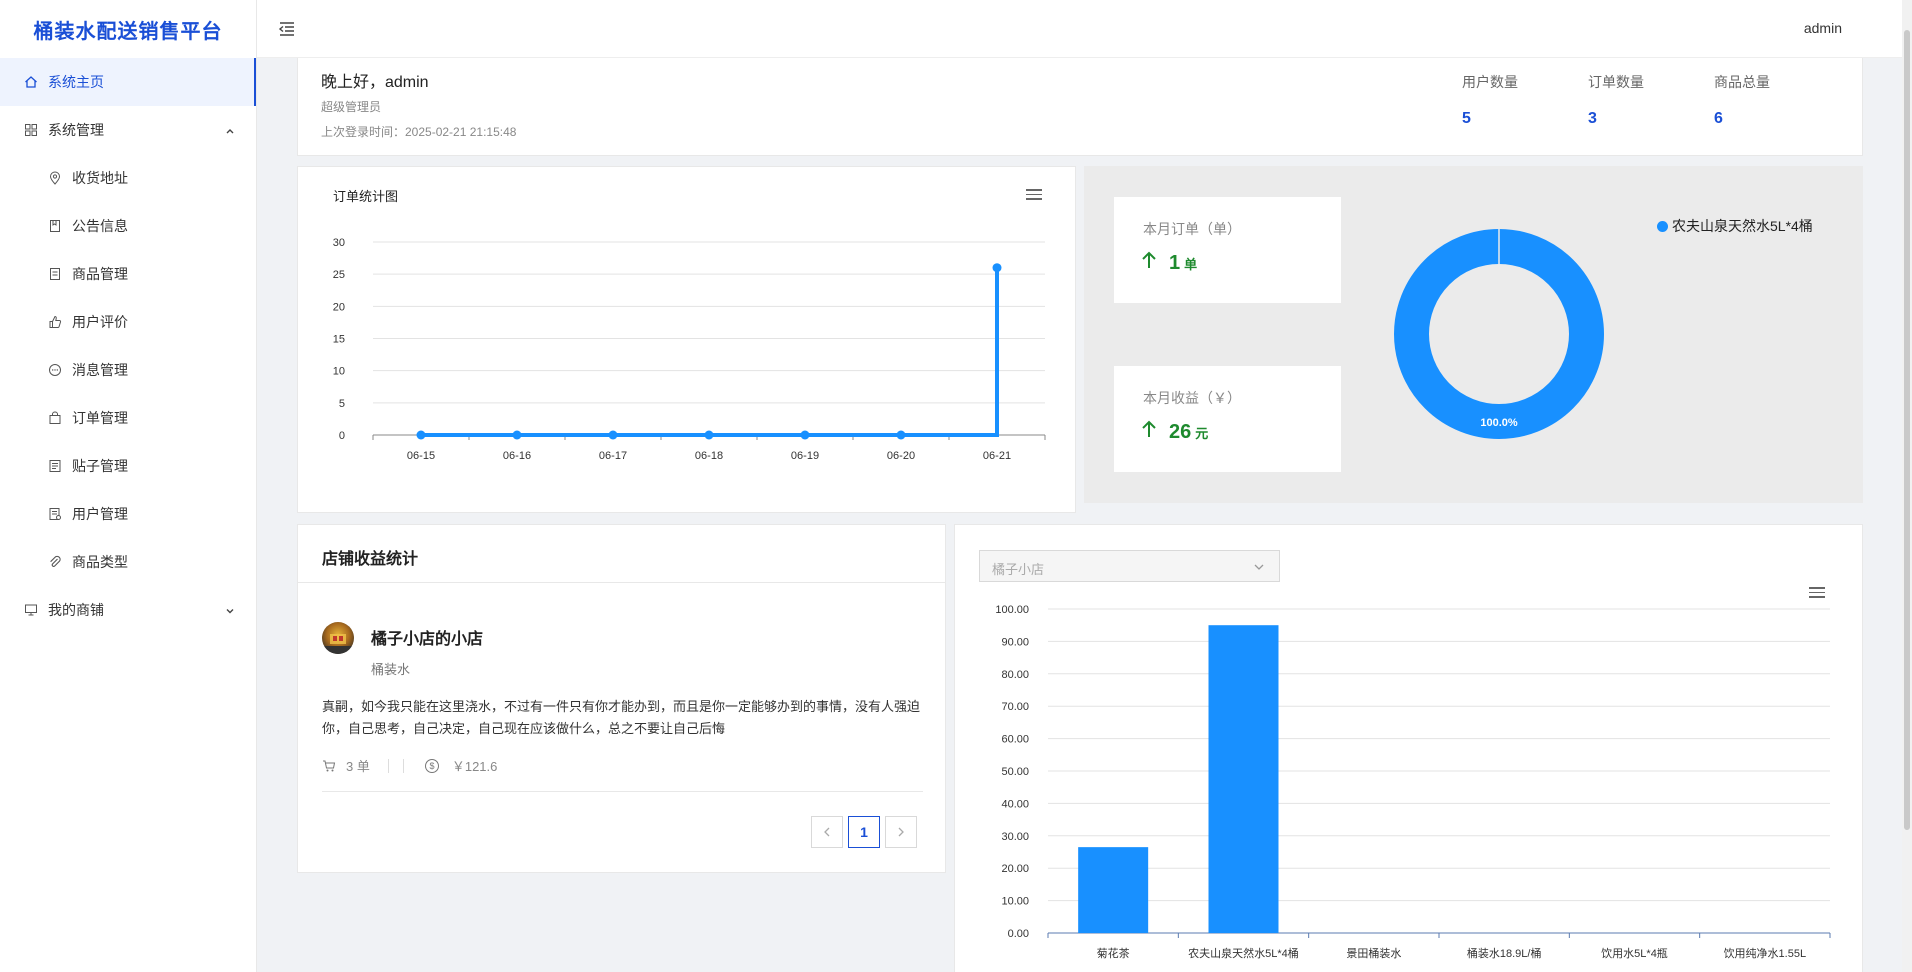 Image resolution: width=1912 pixels, height=972 pixels. Describe the element at coordinates (1015, 902) in the screenshot. I see `y-tick-label: 10.00` at that location.